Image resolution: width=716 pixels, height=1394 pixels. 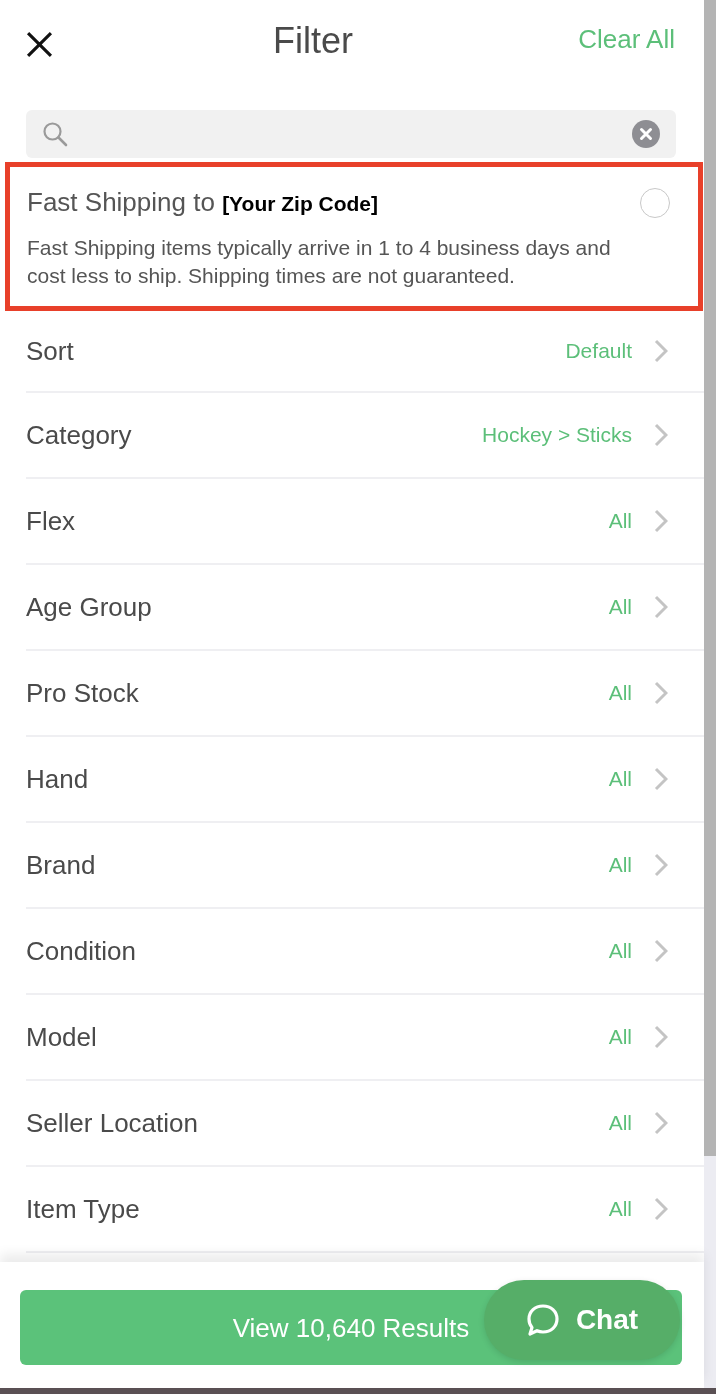 What do you see at coordinates (542, 1320) in the screenshot?
I see `speech-bubble-icon` at bounding box center [542, 1320].